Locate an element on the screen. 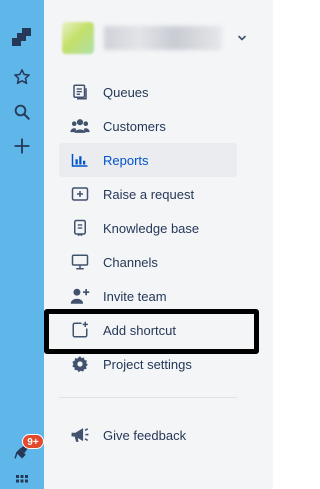  sidebar-item-label: Reports is located at coordinates (126, 160).